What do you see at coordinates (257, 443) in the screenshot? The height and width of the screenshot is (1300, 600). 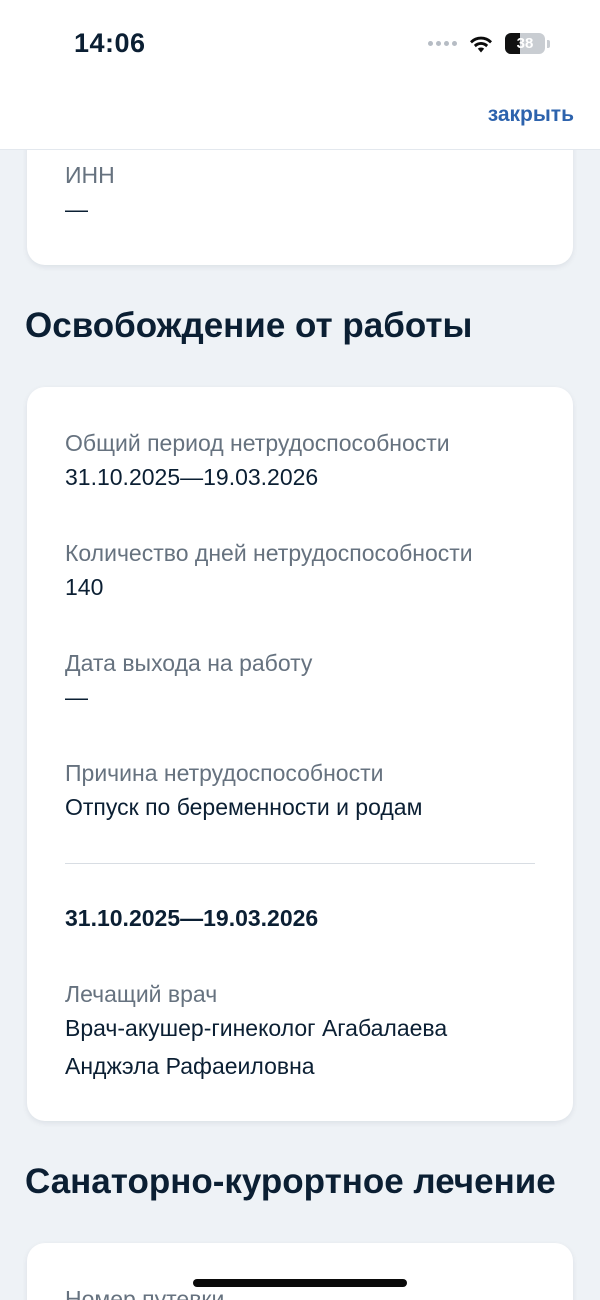 I see `total-period-label: Общий период нетрудоспособности` at bounding box center [257, 443].